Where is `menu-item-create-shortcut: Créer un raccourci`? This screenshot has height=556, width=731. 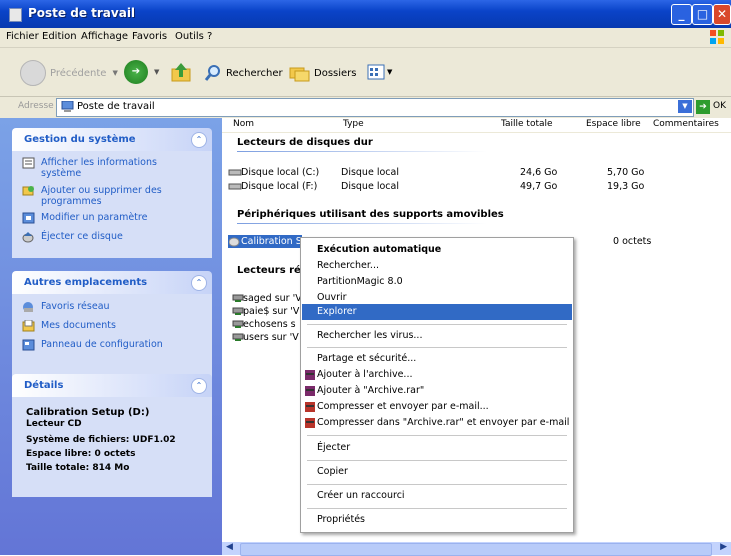
menu-item-create-shortcut: Créer un raccourci is located at coordinates (437, 496).